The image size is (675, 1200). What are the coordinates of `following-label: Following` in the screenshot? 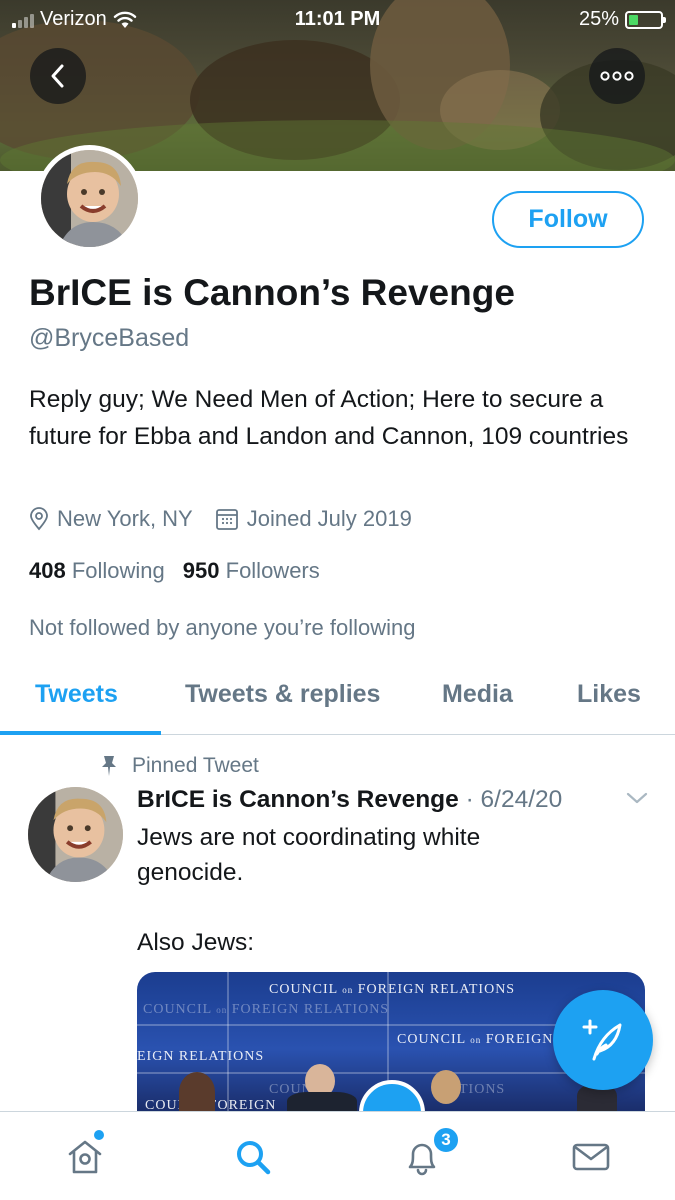 It's located at (118, 570).